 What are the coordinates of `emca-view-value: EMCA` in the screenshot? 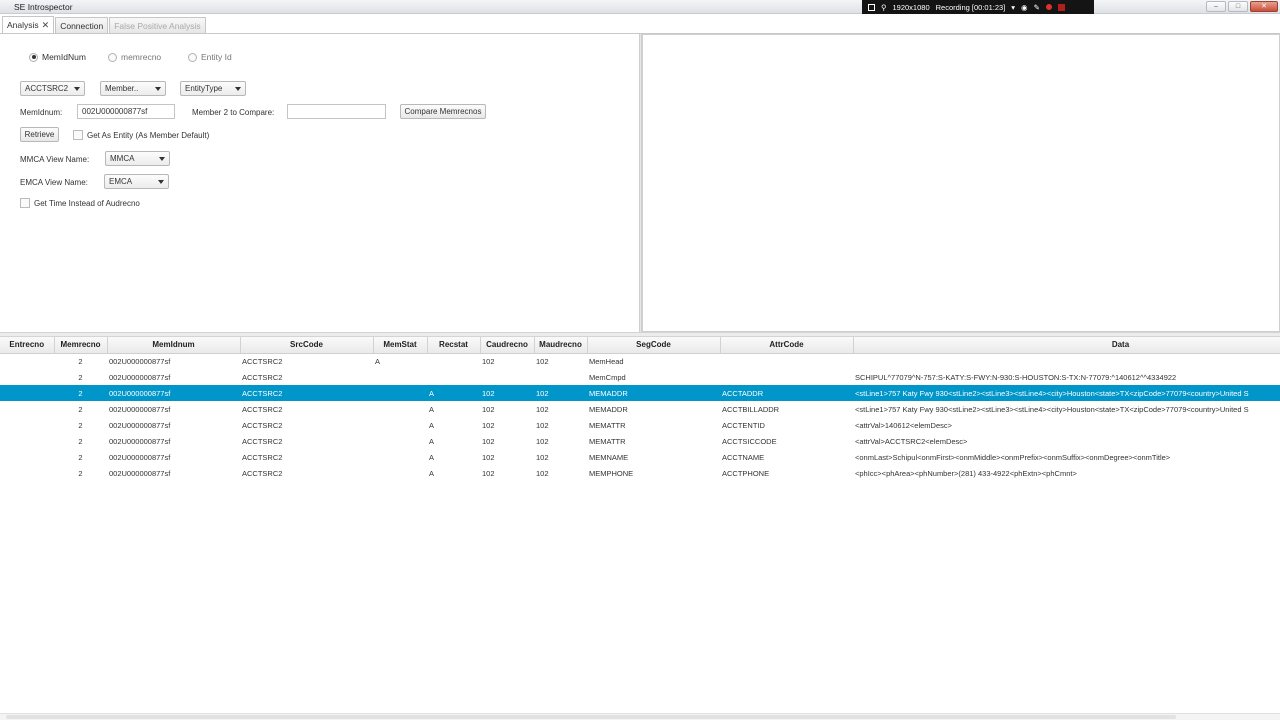 It's located at (121, 181).